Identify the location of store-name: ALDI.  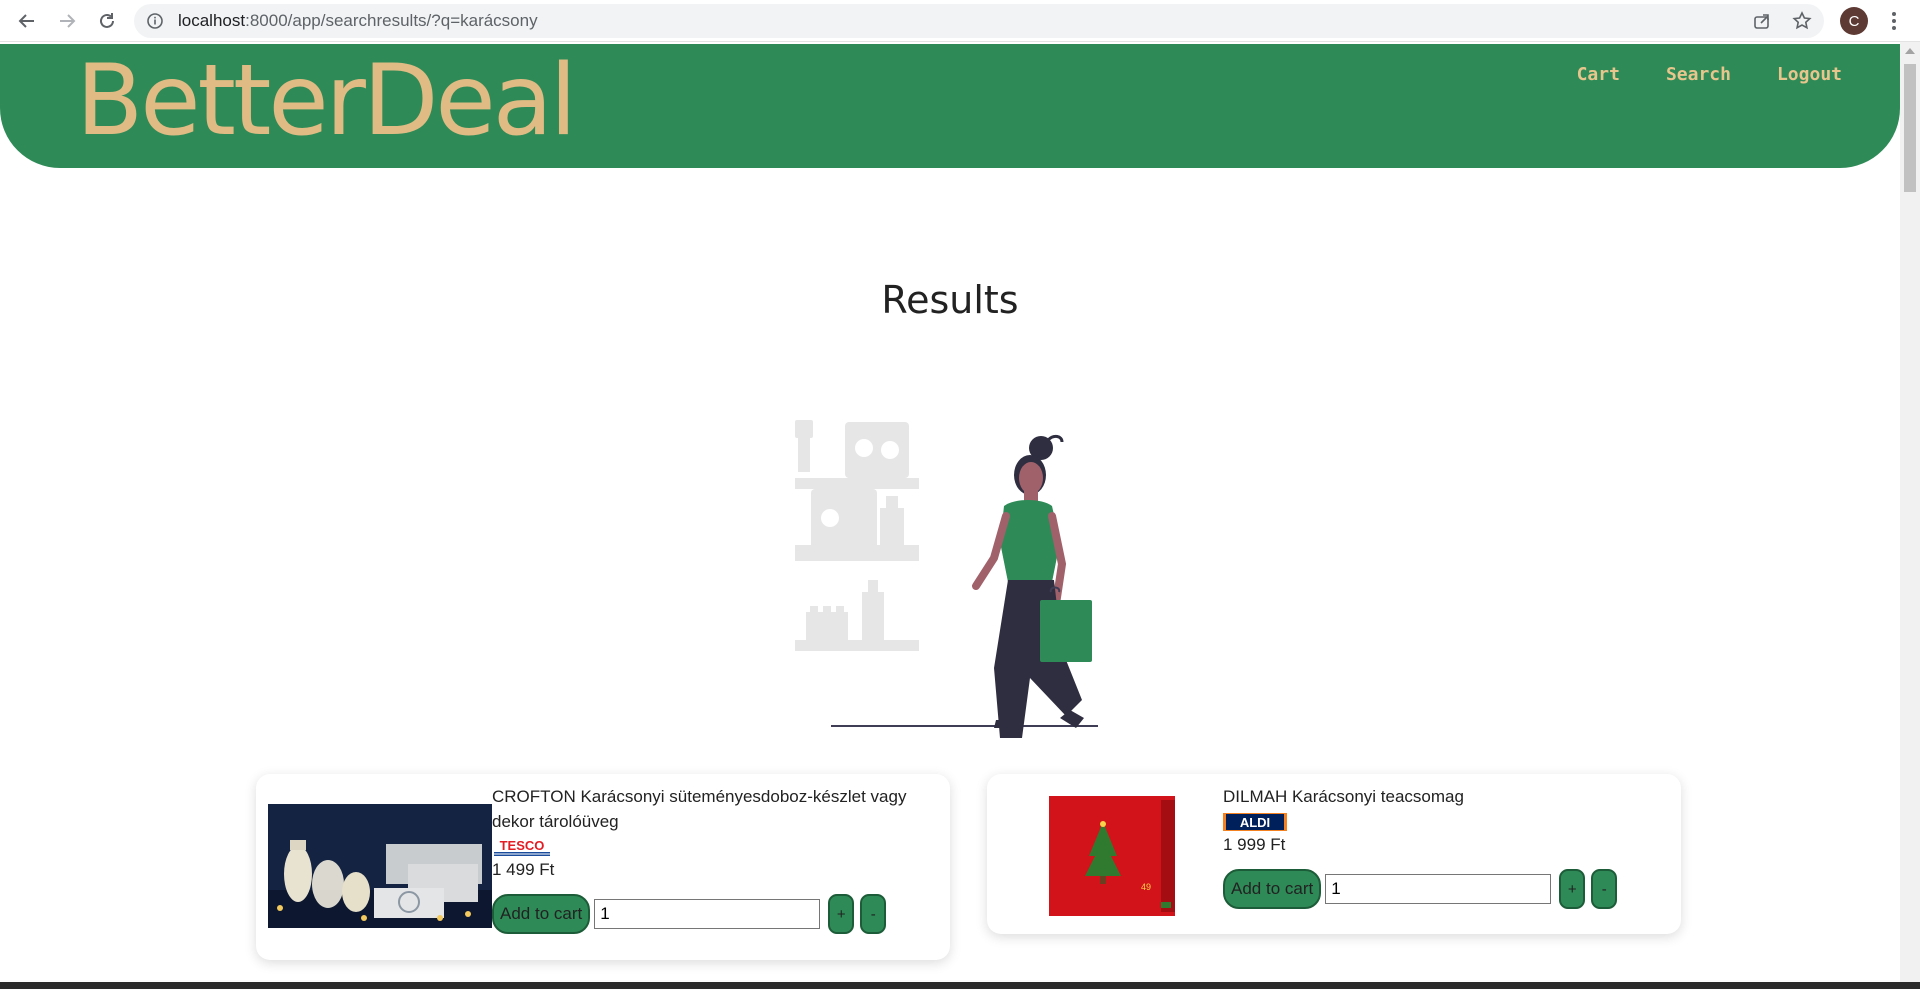
(1255, 822).